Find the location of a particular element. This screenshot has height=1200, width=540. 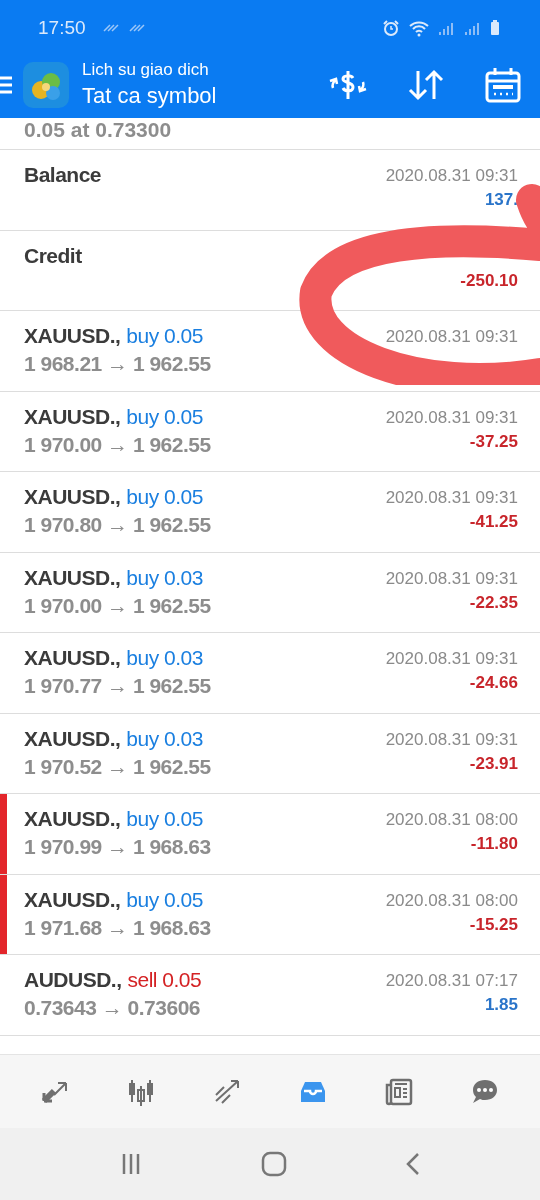

price-change: 1 971.68 → 1 968.63 is located at coordinates (117, 927).